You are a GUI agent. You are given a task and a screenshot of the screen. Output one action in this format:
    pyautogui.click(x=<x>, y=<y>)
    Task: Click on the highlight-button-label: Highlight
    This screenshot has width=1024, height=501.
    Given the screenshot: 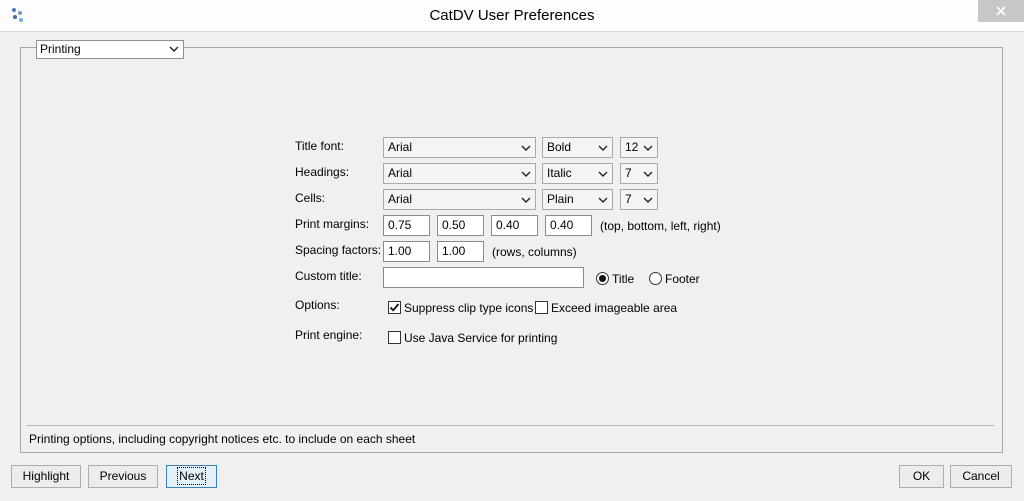 What is the action you would take?
    pyautogui.click(x=46, y=476)
    